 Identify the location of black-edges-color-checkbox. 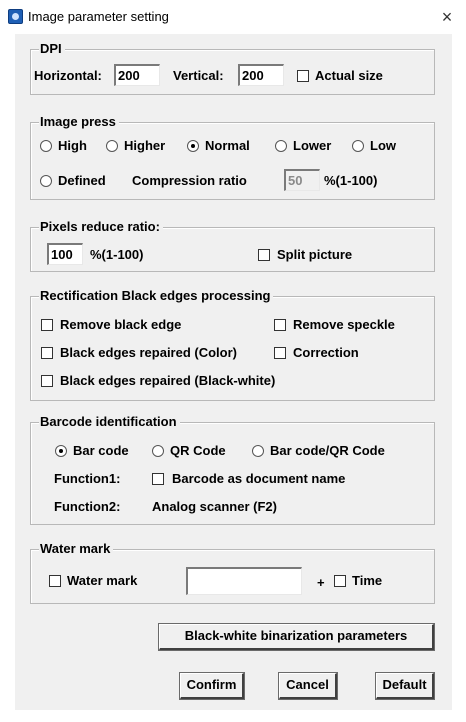
(47, 353).